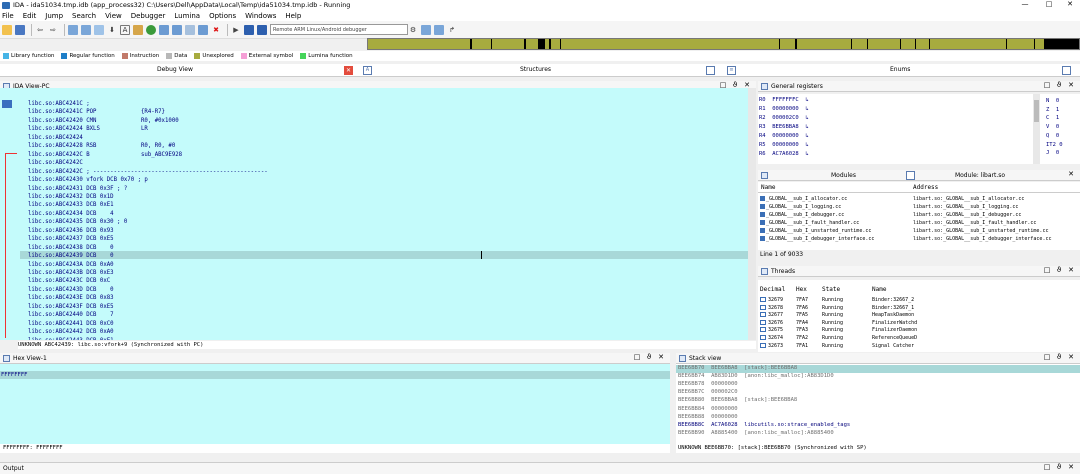 Image resolution: width=1080 pixels, height=474 pixels. Describe the element at coordinates (737, 401) in the screenshot. I see `stack-line: BEE6BB80 BEE6BBA8 [stack]:BEE6BBA8` at that location.